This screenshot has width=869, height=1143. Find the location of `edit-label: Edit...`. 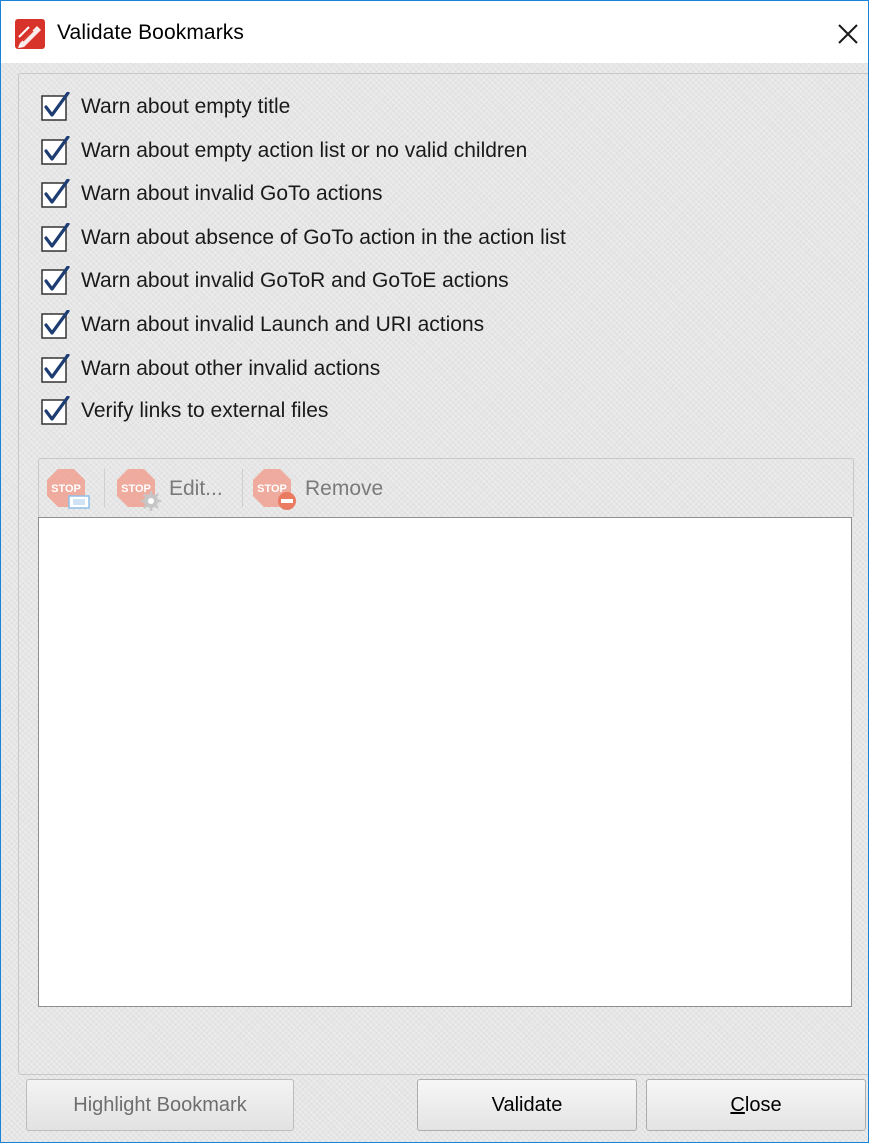

edit-label: Edit... is located at coordinates (196, 488).